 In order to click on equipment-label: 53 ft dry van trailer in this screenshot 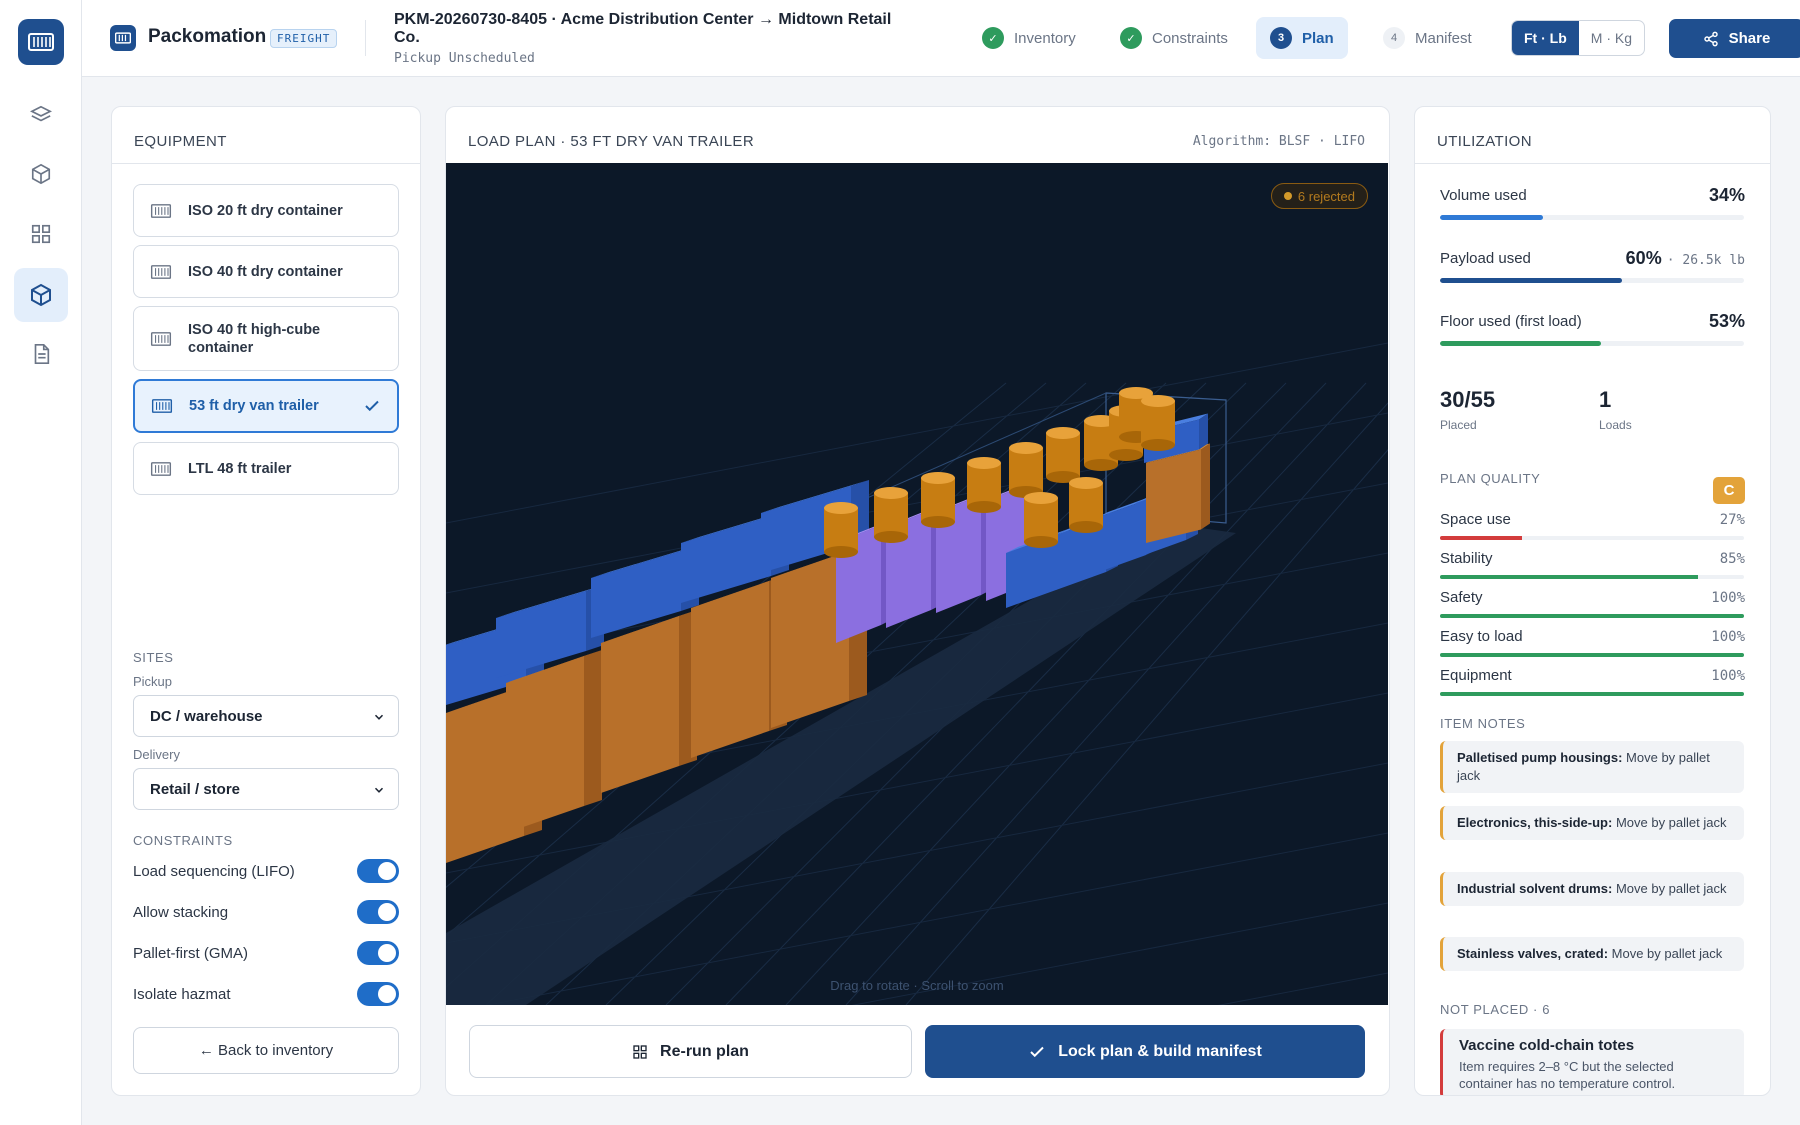, I will do `click(254, 406)`.